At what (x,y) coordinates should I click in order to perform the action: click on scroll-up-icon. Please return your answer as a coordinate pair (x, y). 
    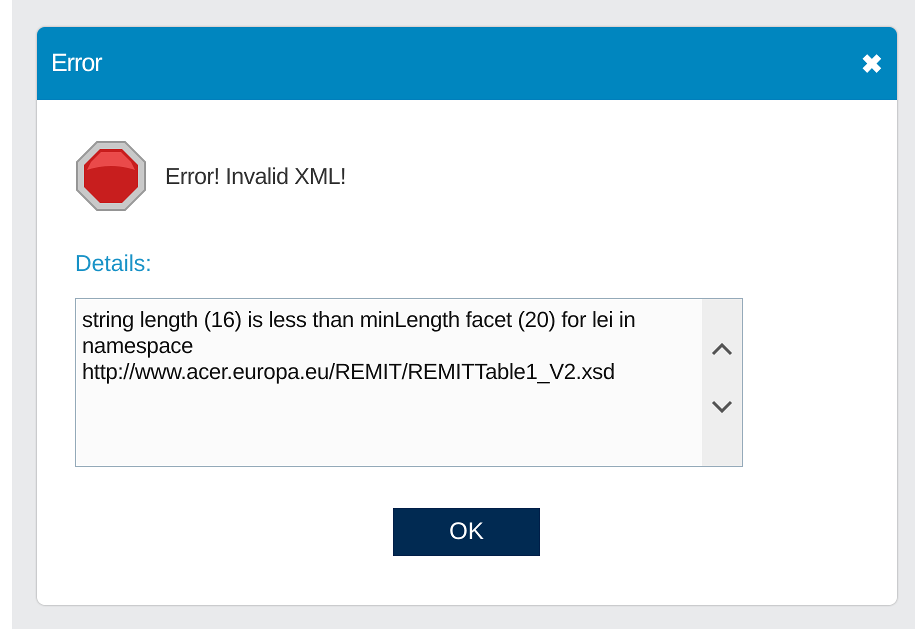
    Looking at the image, I should click on (722, 349).